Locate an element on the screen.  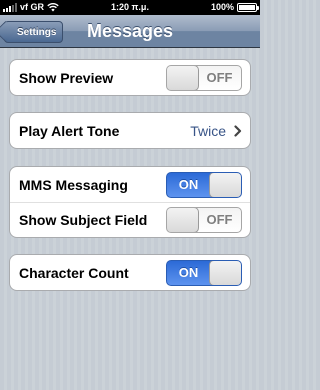
setting-row-show-preview: Show Preview OFF is located at coordinates (130, 77).